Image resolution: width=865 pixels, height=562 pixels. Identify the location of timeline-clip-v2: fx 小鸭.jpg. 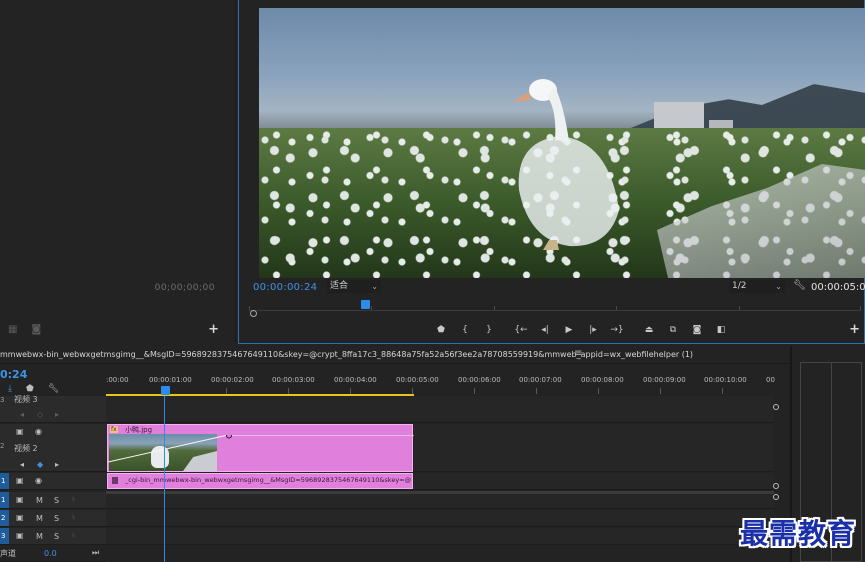
(260, 448).